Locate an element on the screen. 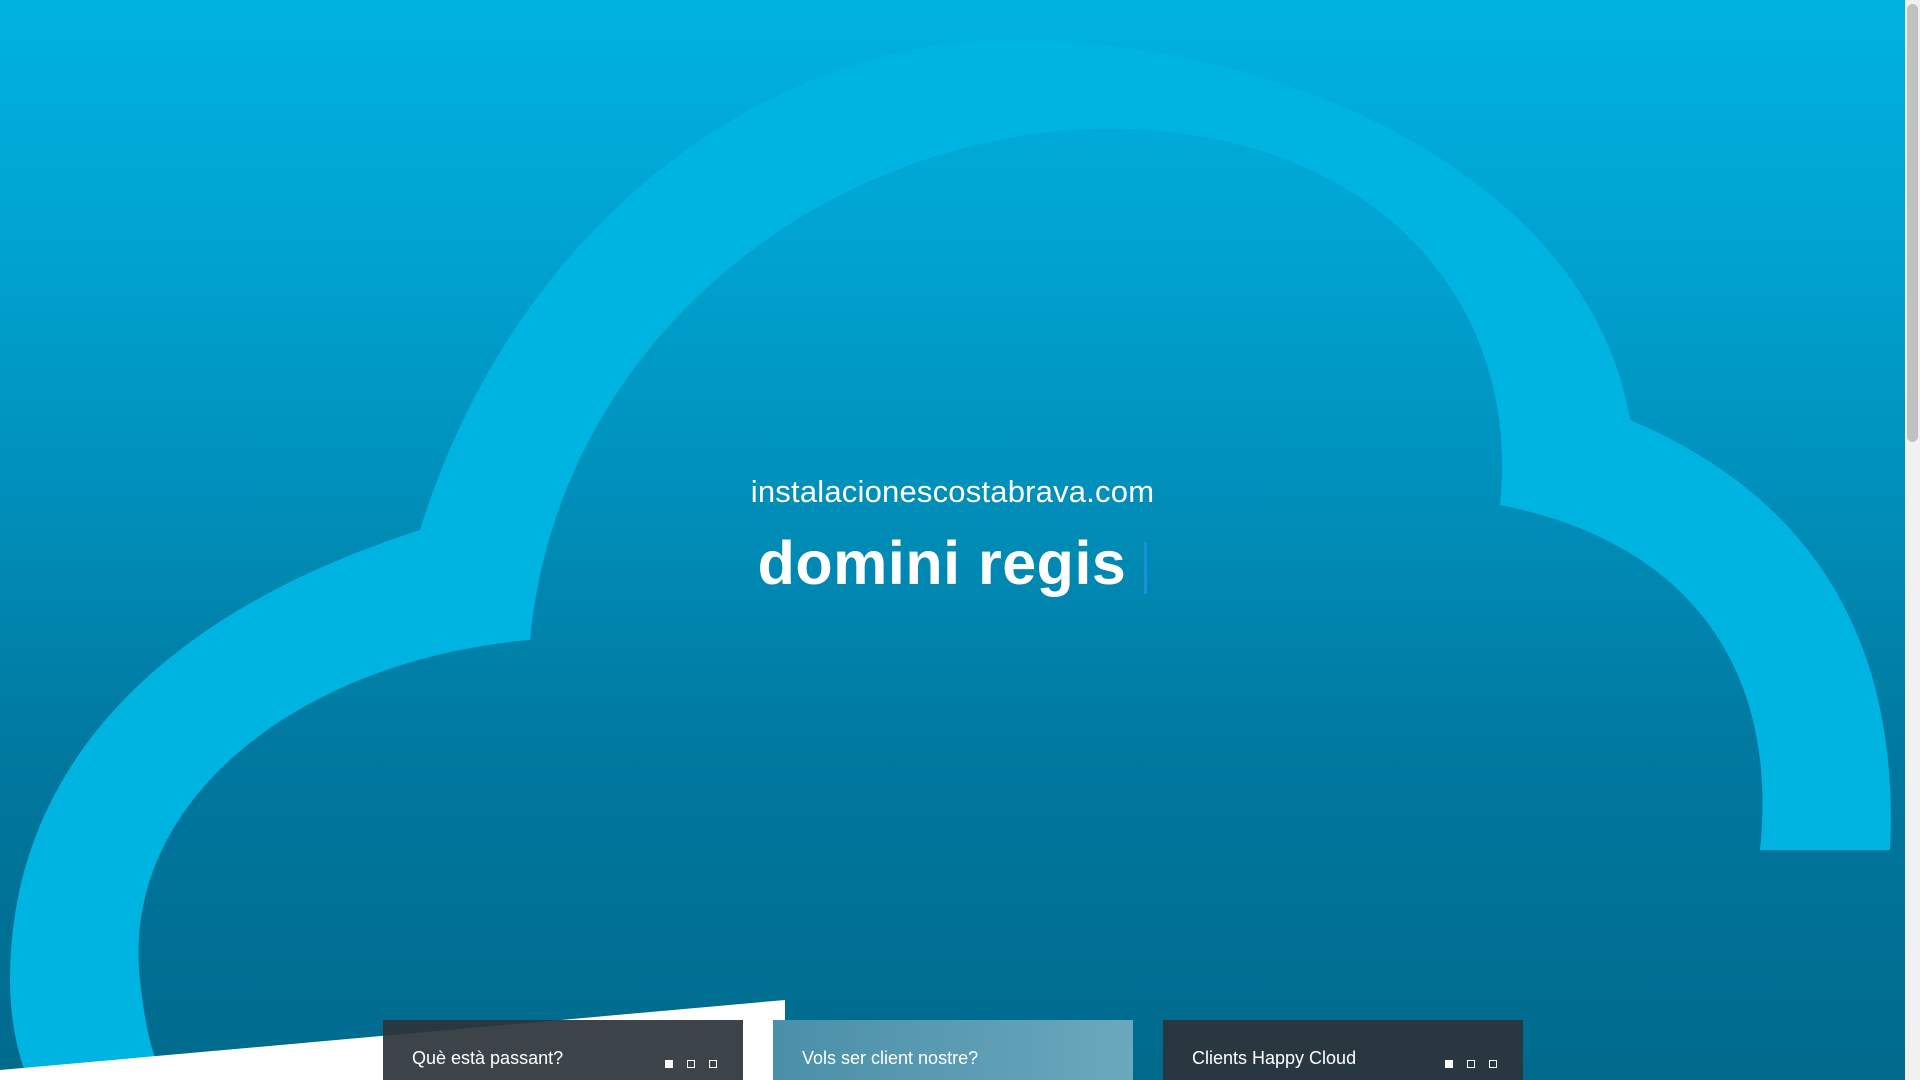  headline-text: domini regis is located at coordinates (942, 563).